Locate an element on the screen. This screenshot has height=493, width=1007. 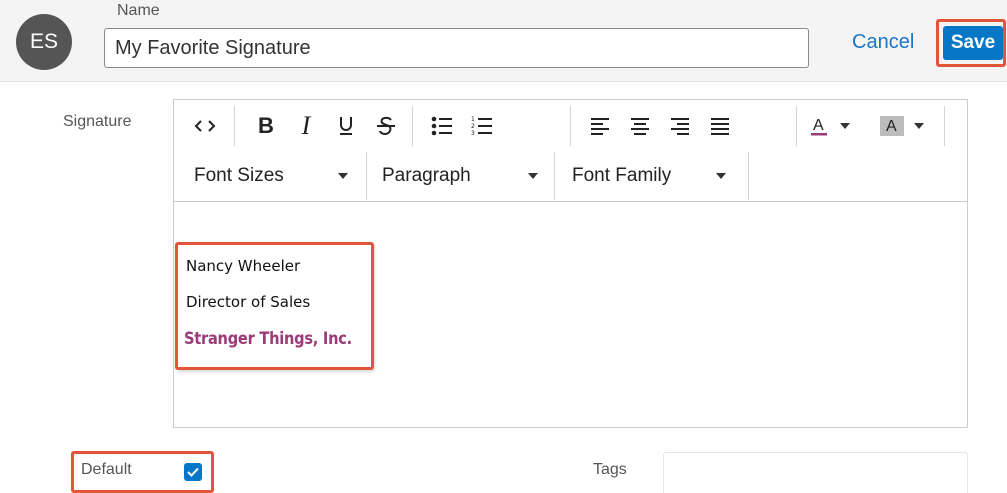
default-checkbox is located at coordinates (193, 472).